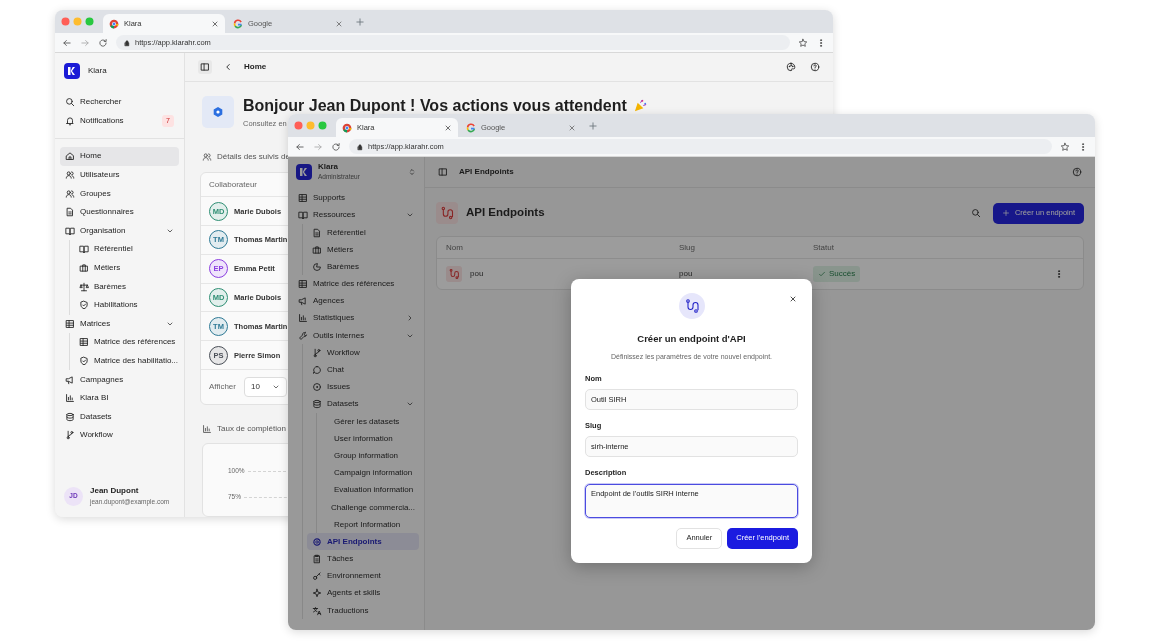 Image resolution: width=1161 pixels, height=641 pixels. I want to click on shield-icon, so click(84, 361).